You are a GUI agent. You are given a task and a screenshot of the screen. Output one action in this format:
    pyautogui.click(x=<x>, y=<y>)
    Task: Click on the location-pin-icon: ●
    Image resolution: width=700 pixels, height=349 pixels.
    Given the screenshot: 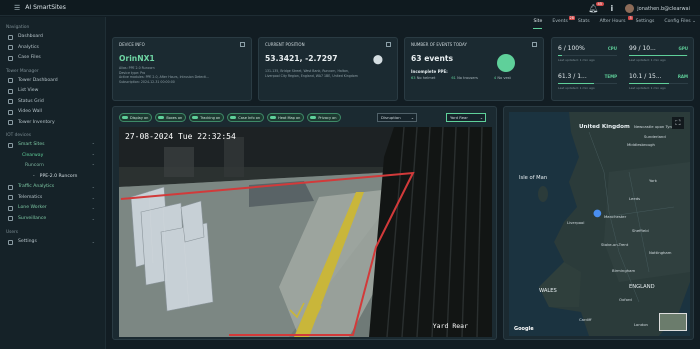 What is the action you would take?
    pyautogui.click(x=597, y=213)
    